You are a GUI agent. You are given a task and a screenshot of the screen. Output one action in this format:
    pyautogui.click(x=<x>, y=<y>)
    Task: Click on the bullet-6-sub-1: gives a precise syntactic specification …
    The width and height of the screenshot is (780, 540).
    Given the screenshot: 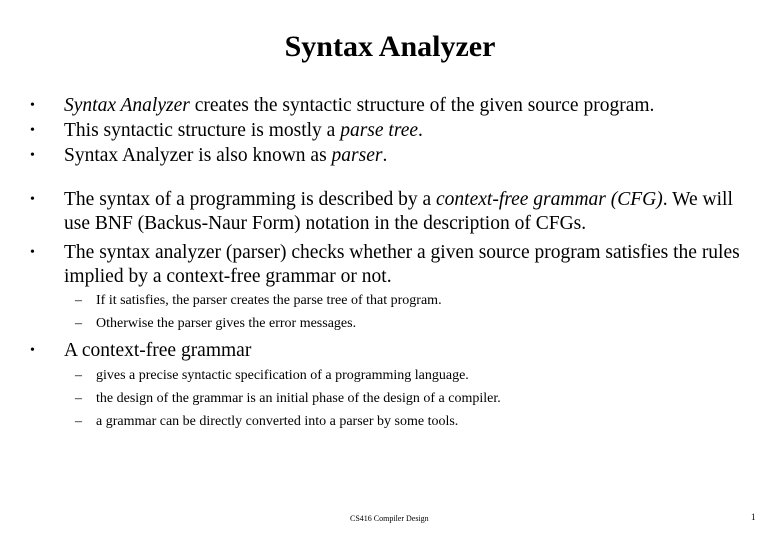 What is the action you would take?
    pyautogui.click(x=282, y=375)
    